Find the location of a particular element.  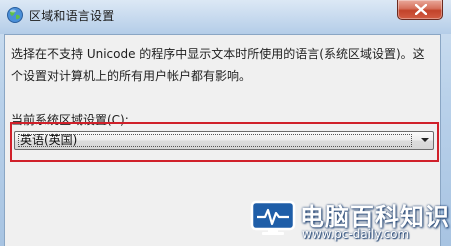

chevron-down-icon is located at coordinates (425, 140).